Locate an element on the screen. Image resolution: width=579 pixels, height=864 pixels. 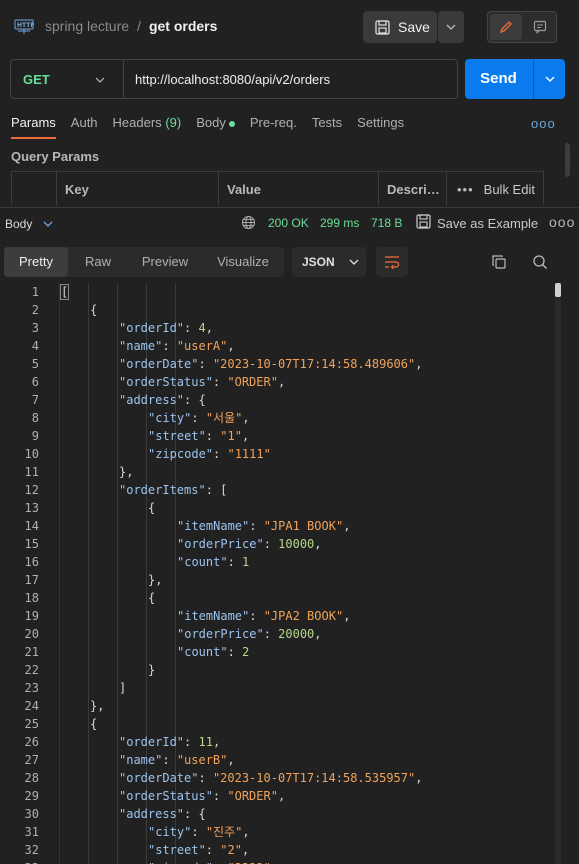
response-body-select: Body is located at coordinates (18, 224).